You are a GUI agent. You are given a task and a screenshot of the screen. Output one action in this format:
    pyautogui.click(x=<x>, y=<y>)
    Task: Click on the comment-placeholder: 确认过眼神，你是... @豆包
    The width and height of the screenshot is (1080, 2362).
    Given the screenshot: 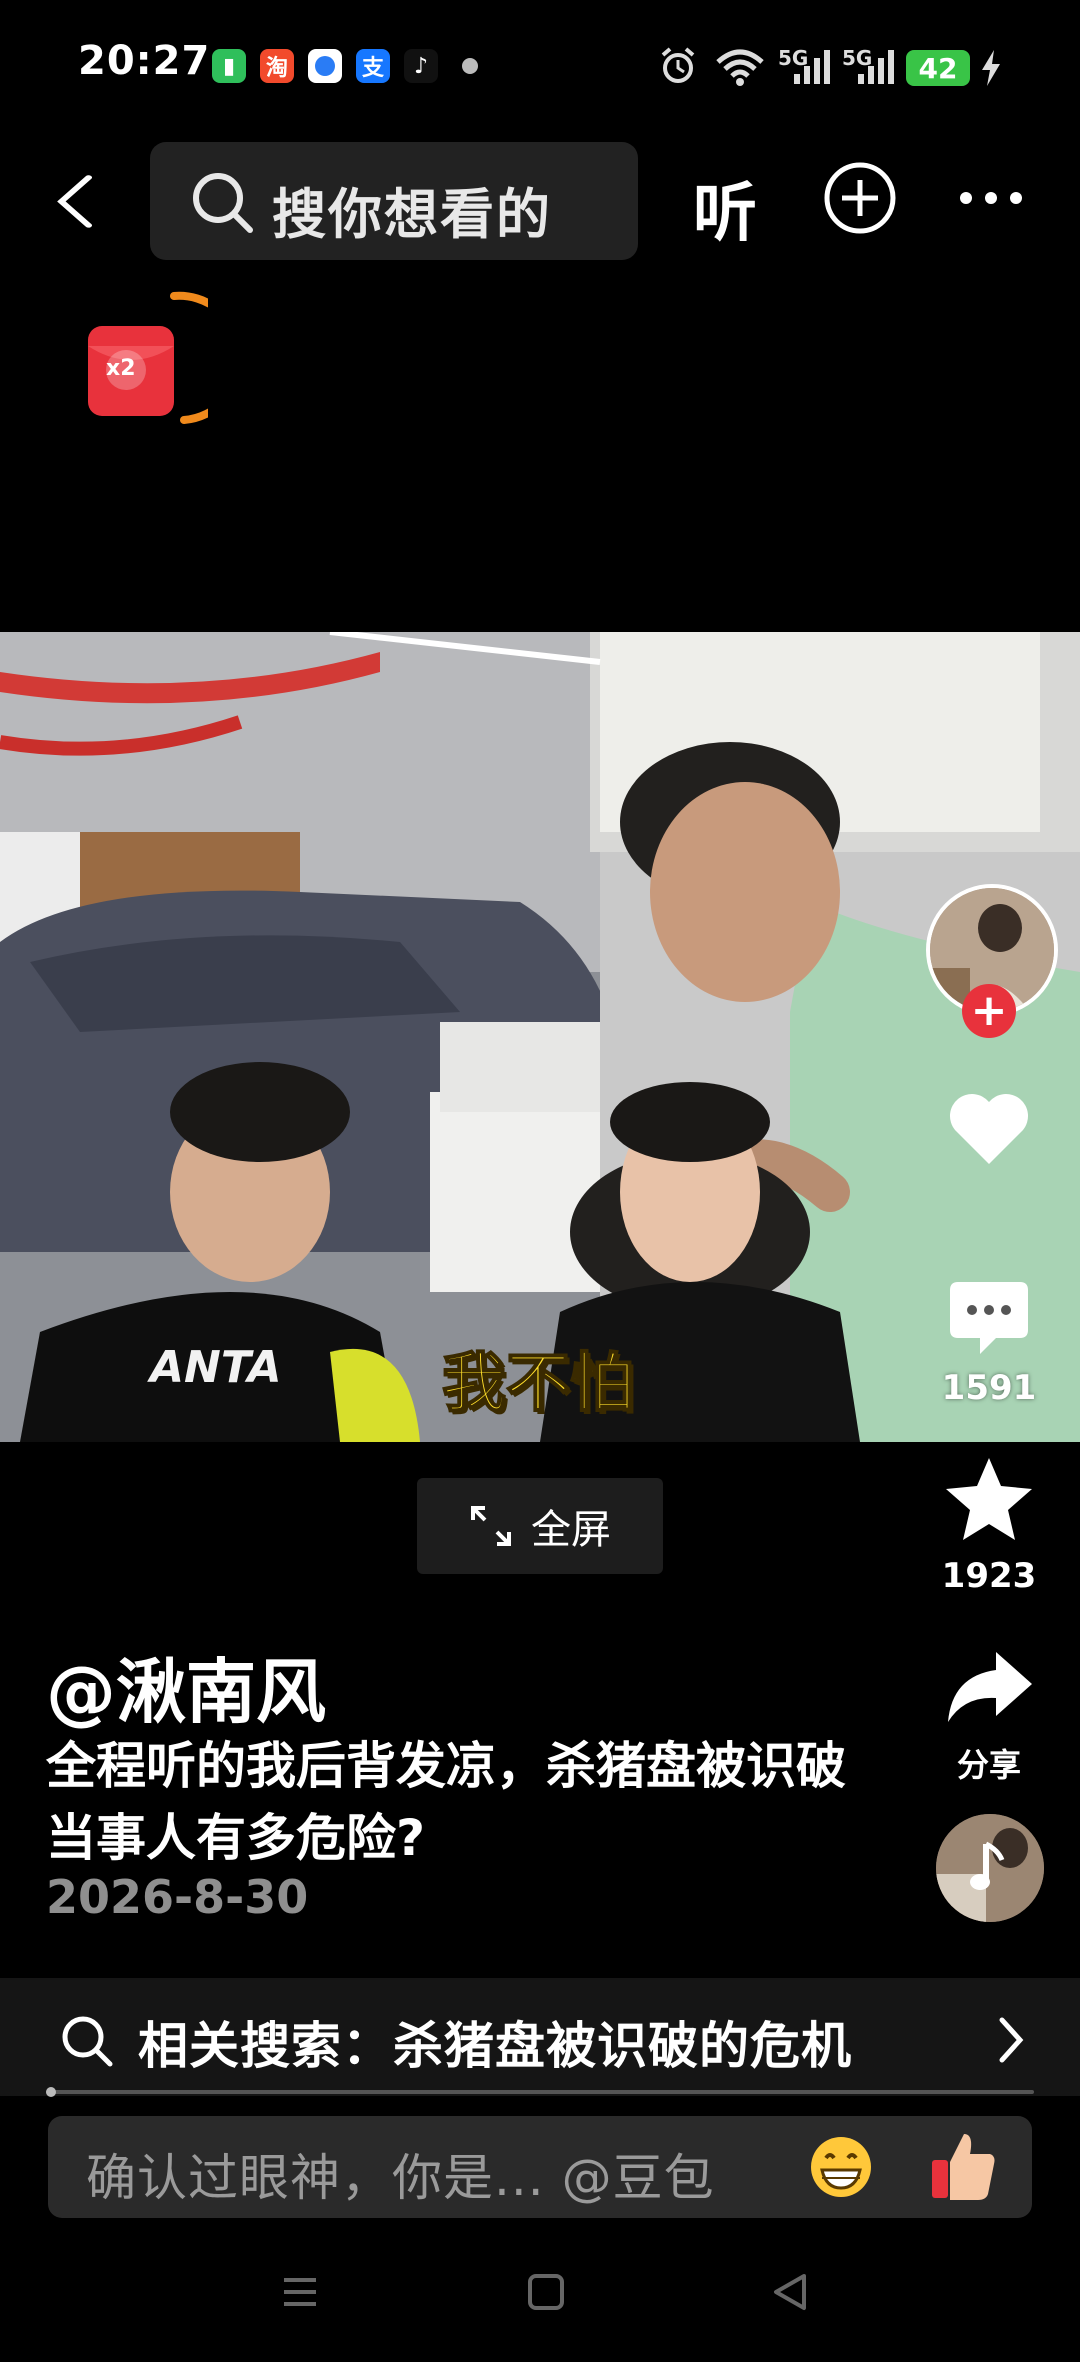 What is the action you would take?
    pyautogui.click(x=400, y=2174)
    